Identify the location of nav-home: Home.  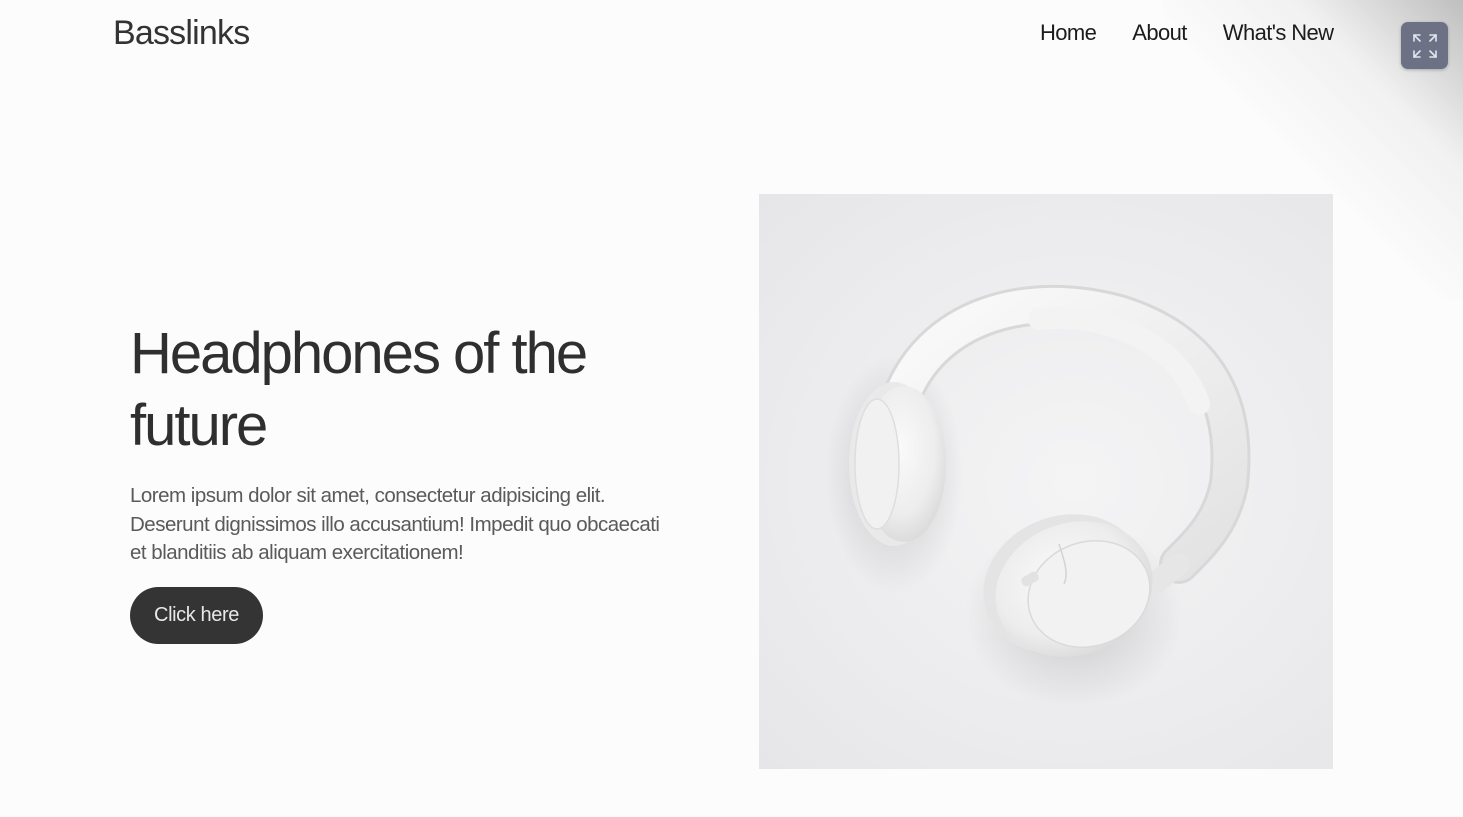
(1068, 33).